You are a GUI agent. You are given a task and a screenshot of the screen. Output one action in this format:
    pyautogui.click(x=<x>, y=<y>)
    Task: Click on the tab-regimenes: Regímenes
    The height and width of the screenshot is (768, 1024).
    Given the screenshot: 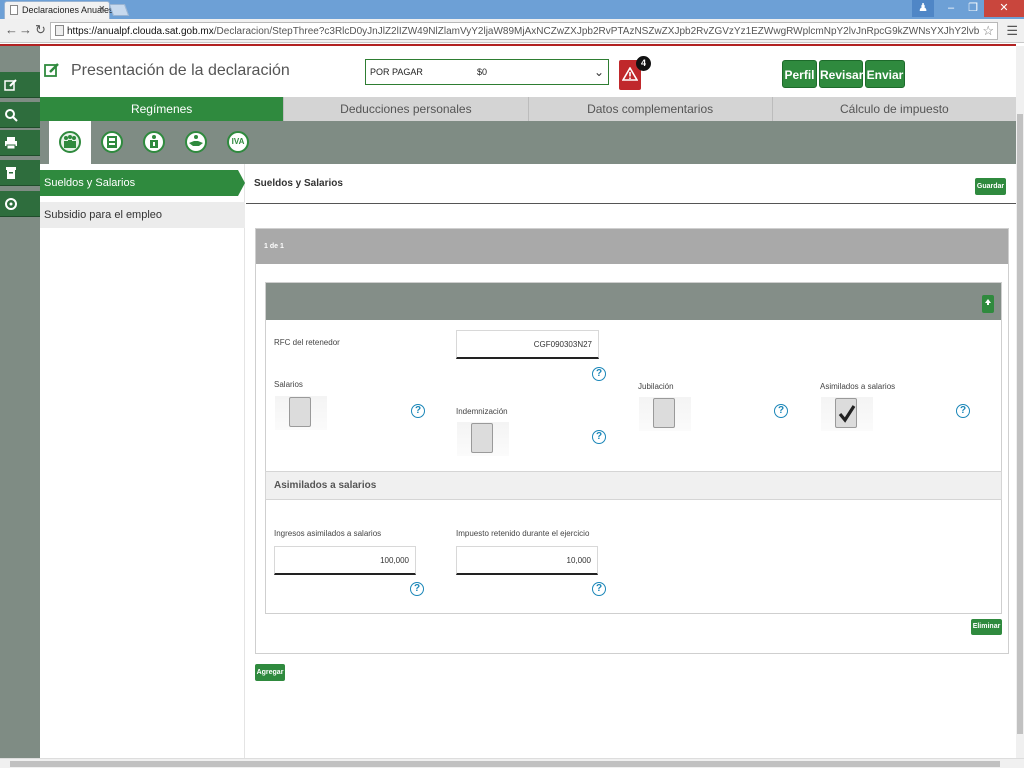 What is the action you would take?
    pyautogui.click(x=162, y=109)
    